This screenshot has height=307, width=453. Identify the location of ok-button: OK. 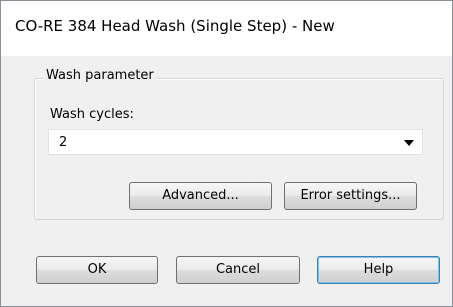
(97, 270).